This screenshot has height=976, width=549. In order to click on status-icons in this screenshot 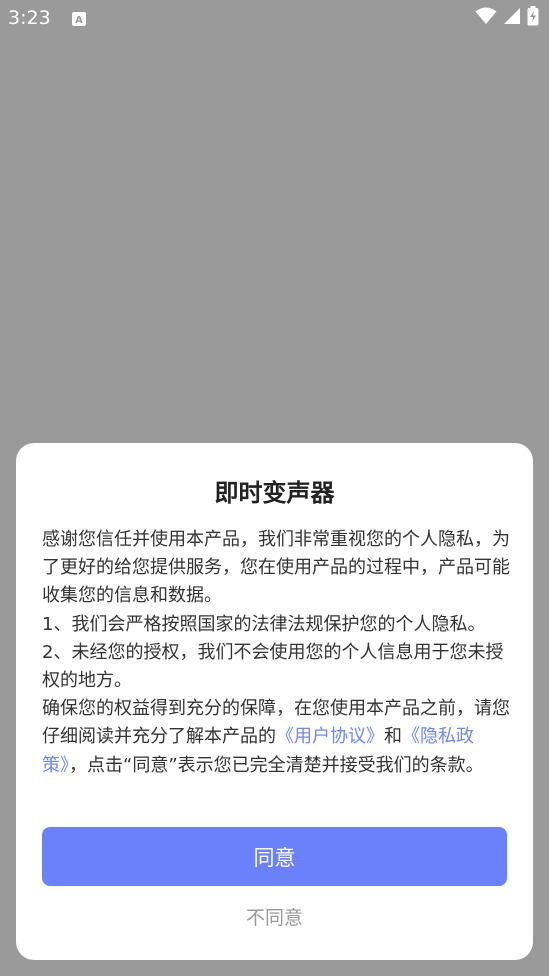, I will do `click(507, 18)`.